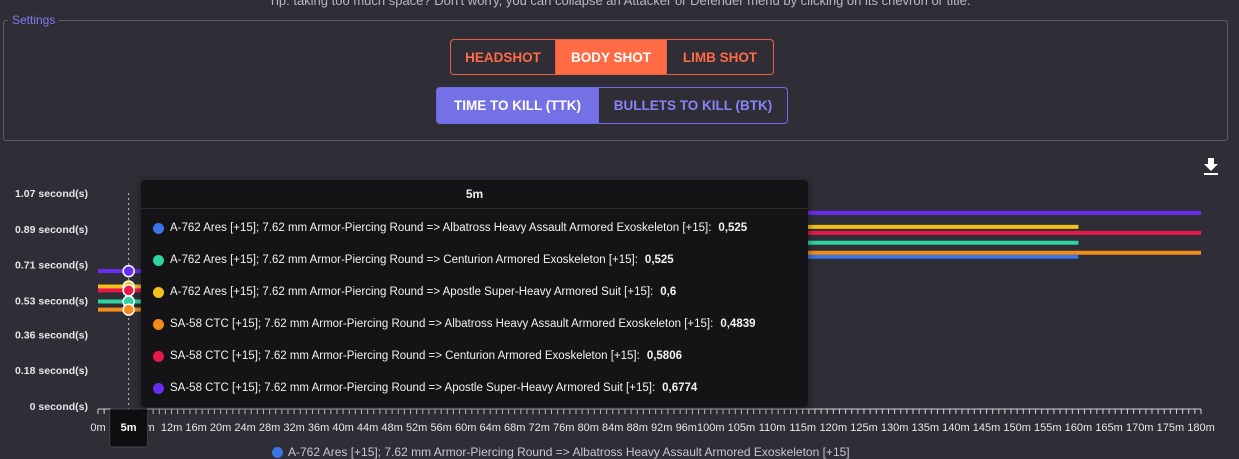 The height and width of the screenshot is (459, 1239). I want to click on limb-shot-button: LIMB SHOT, so click(720, 57).